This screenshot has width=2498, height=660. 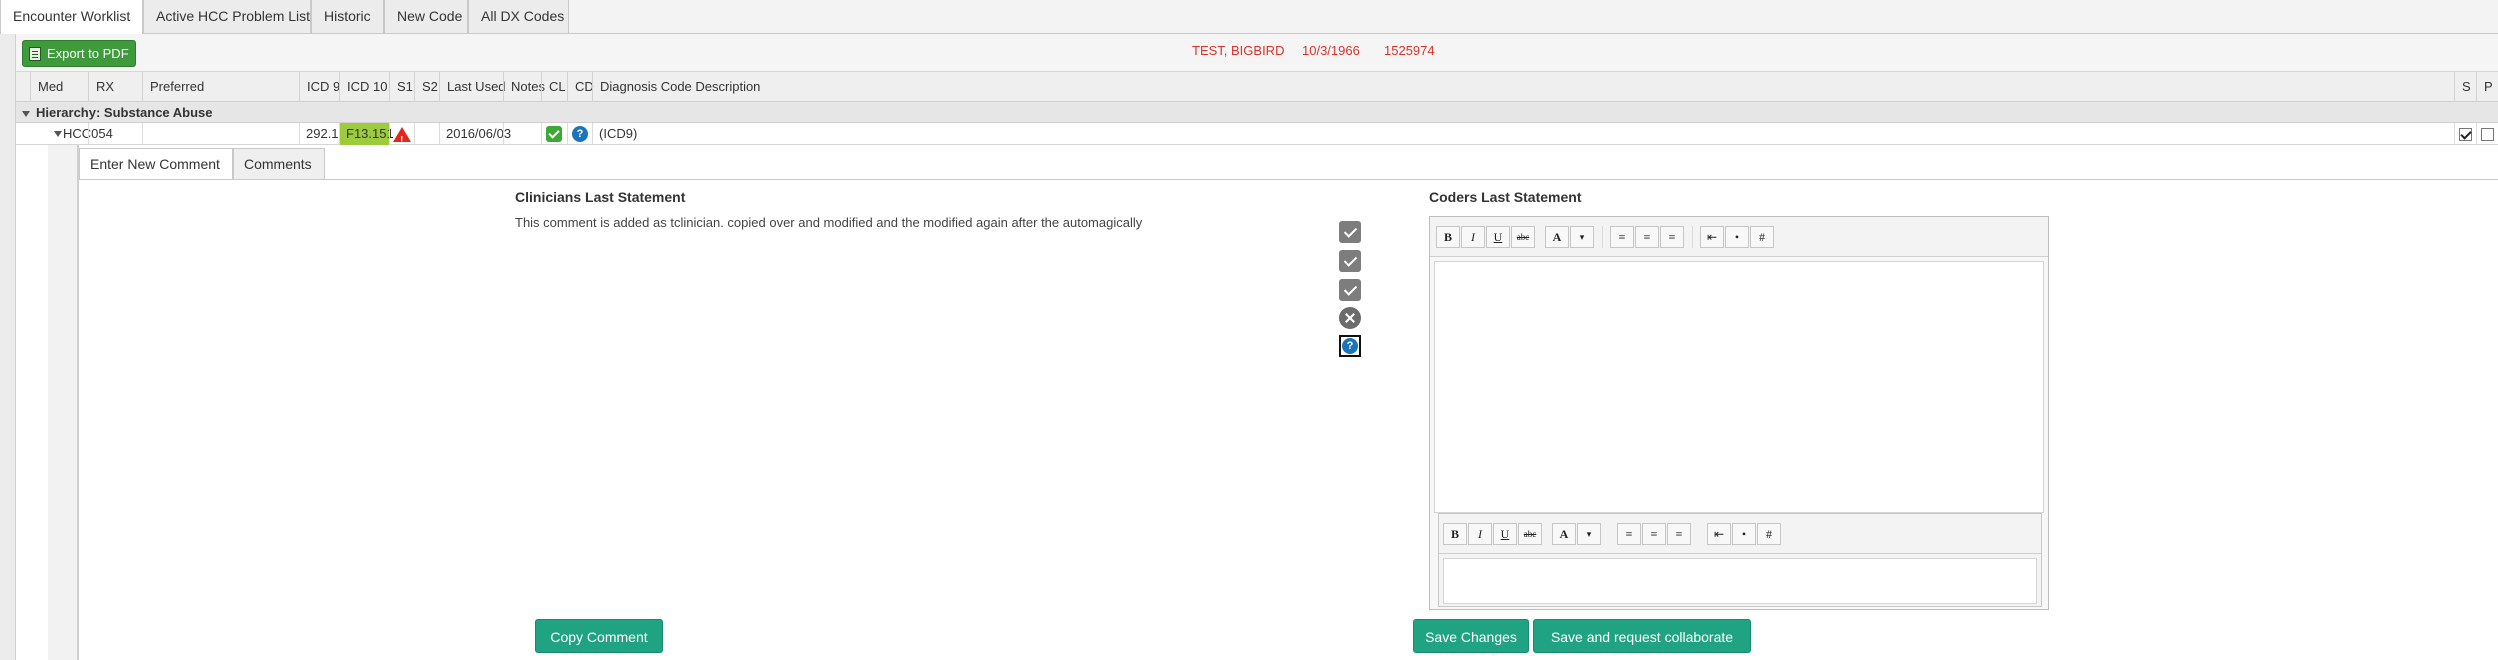 What do you see at coordinates (26, 113) in the screenshot?
I see `collapse-triangle-icon` at bounding box center [26, 113].